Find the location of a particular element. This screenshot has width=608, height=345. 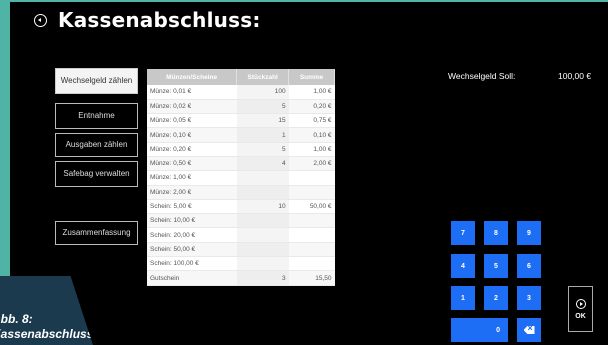

count-cell: 15 is located at coordinates (262, 121).